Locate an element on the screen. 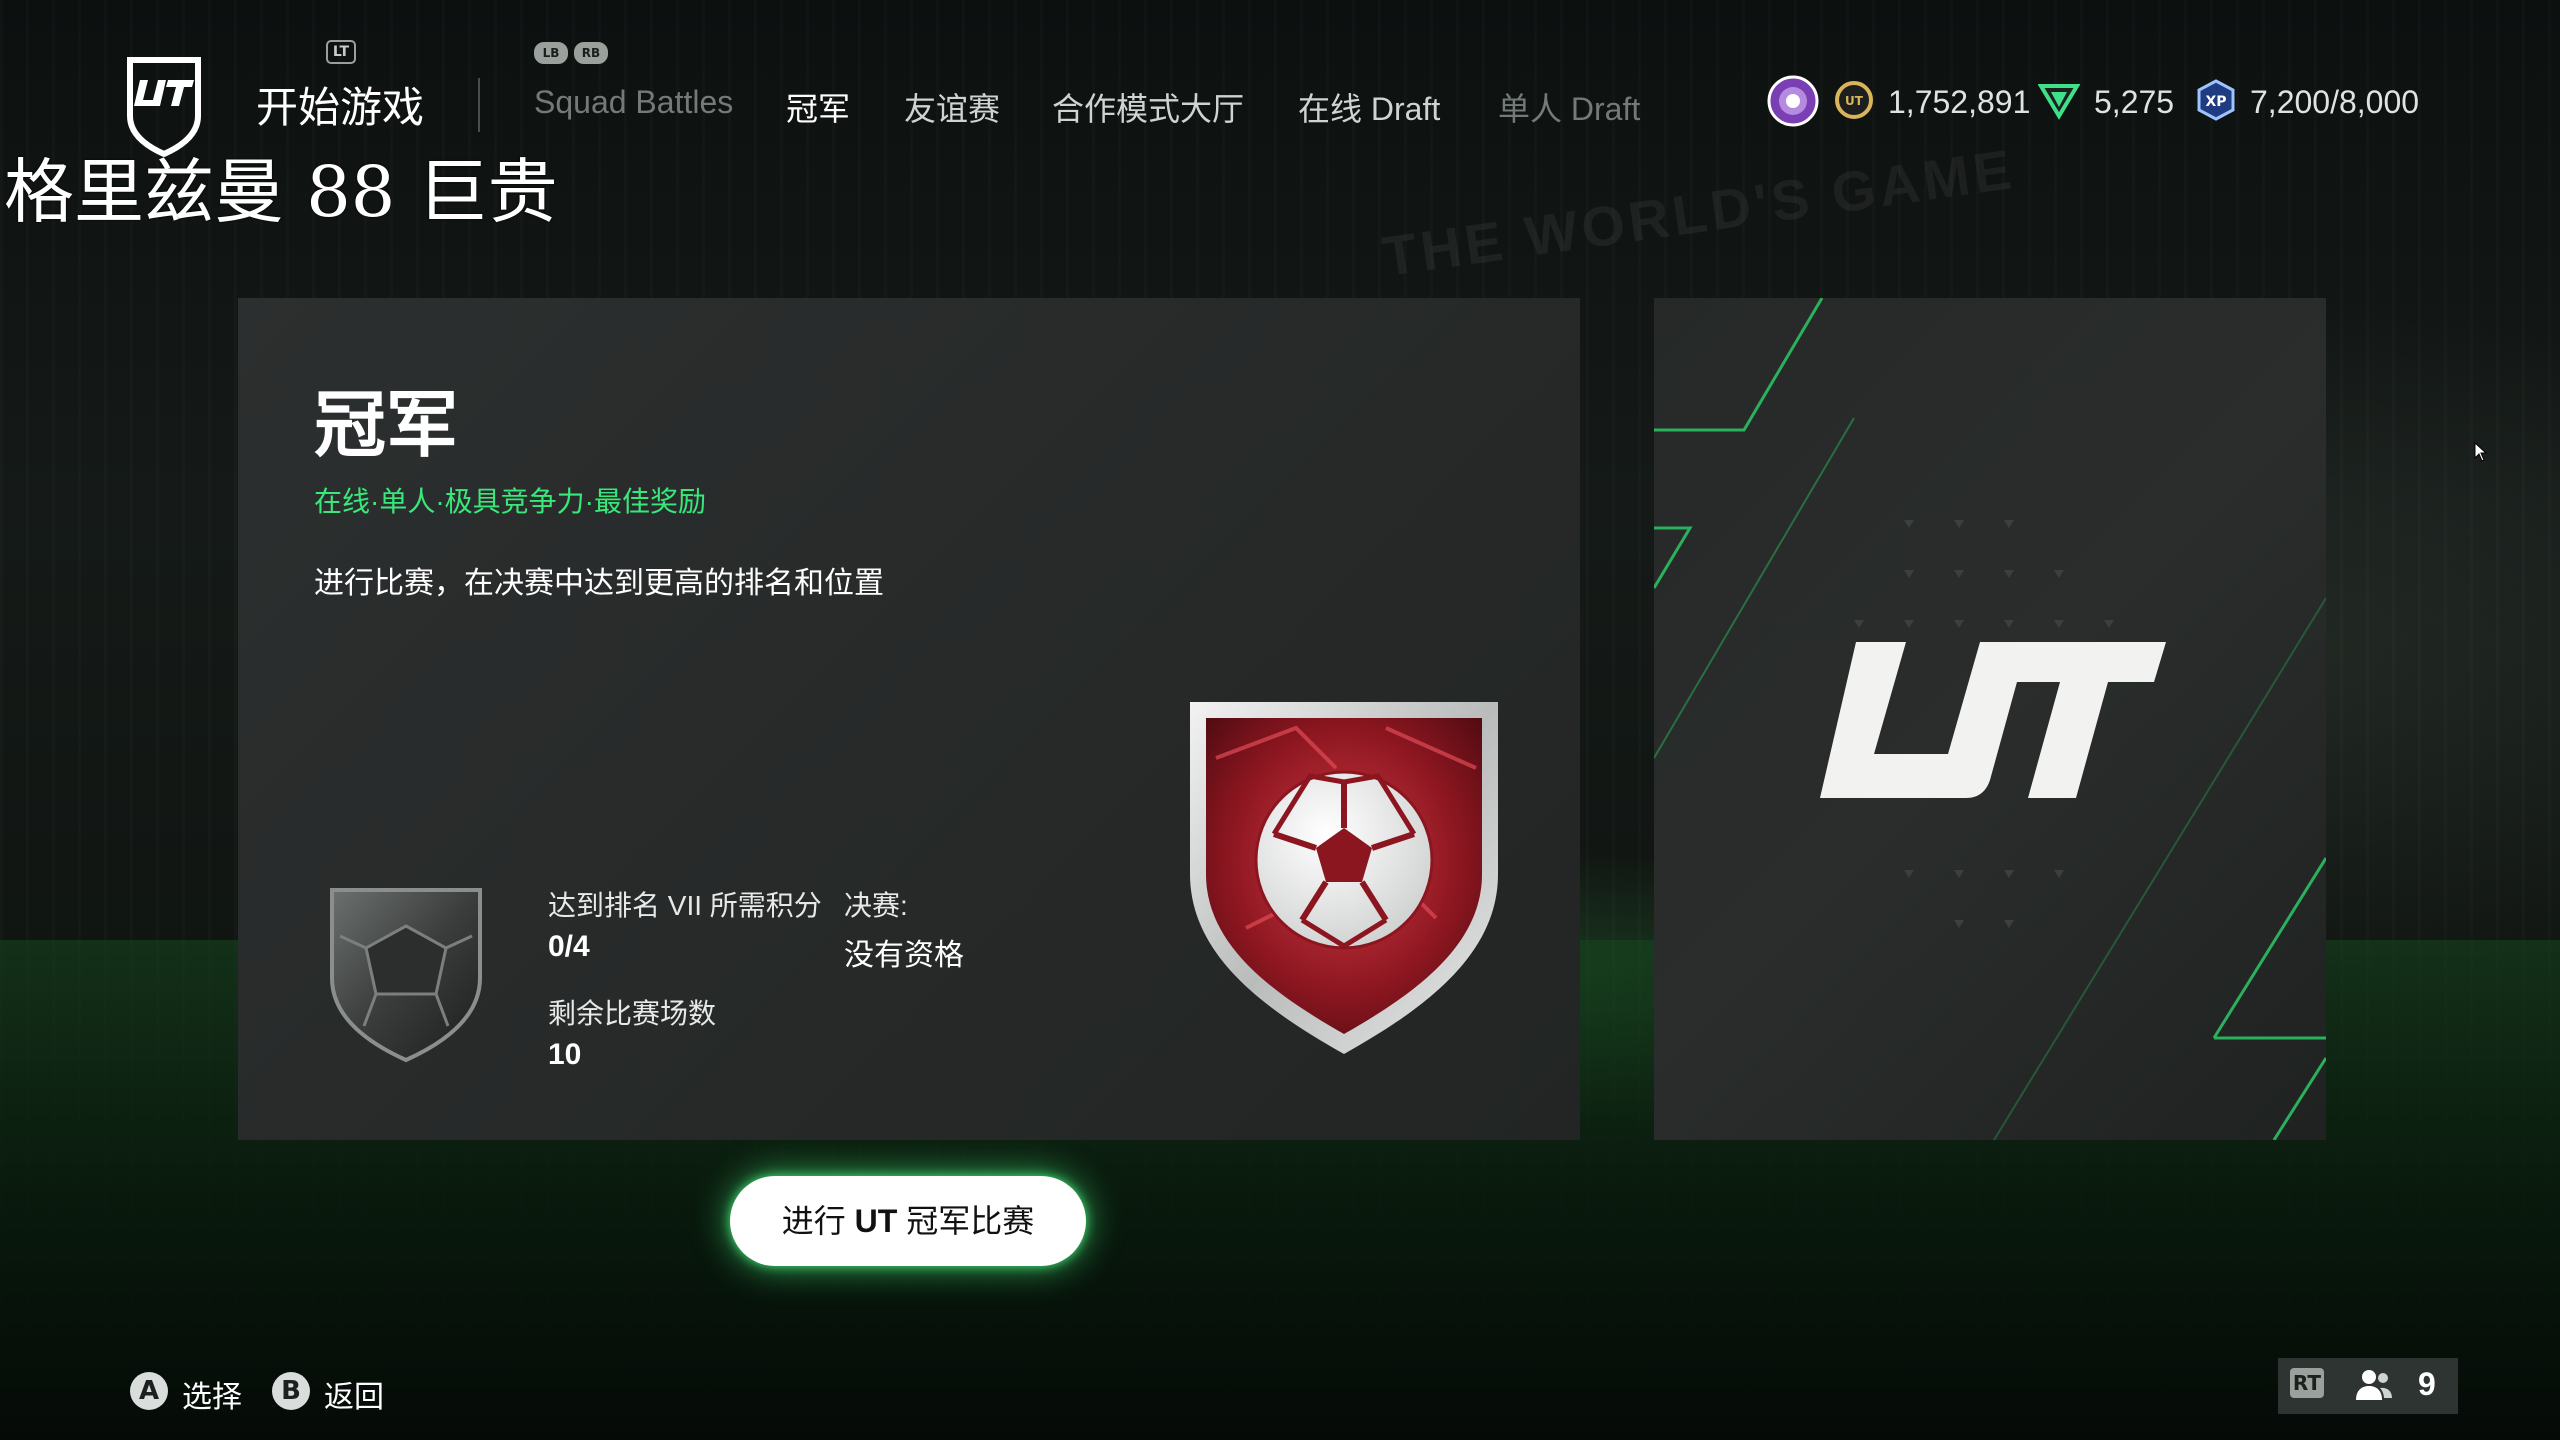 This screenshot has height=1440, width=2560. points-icon is located at coordinates (2059, 102).